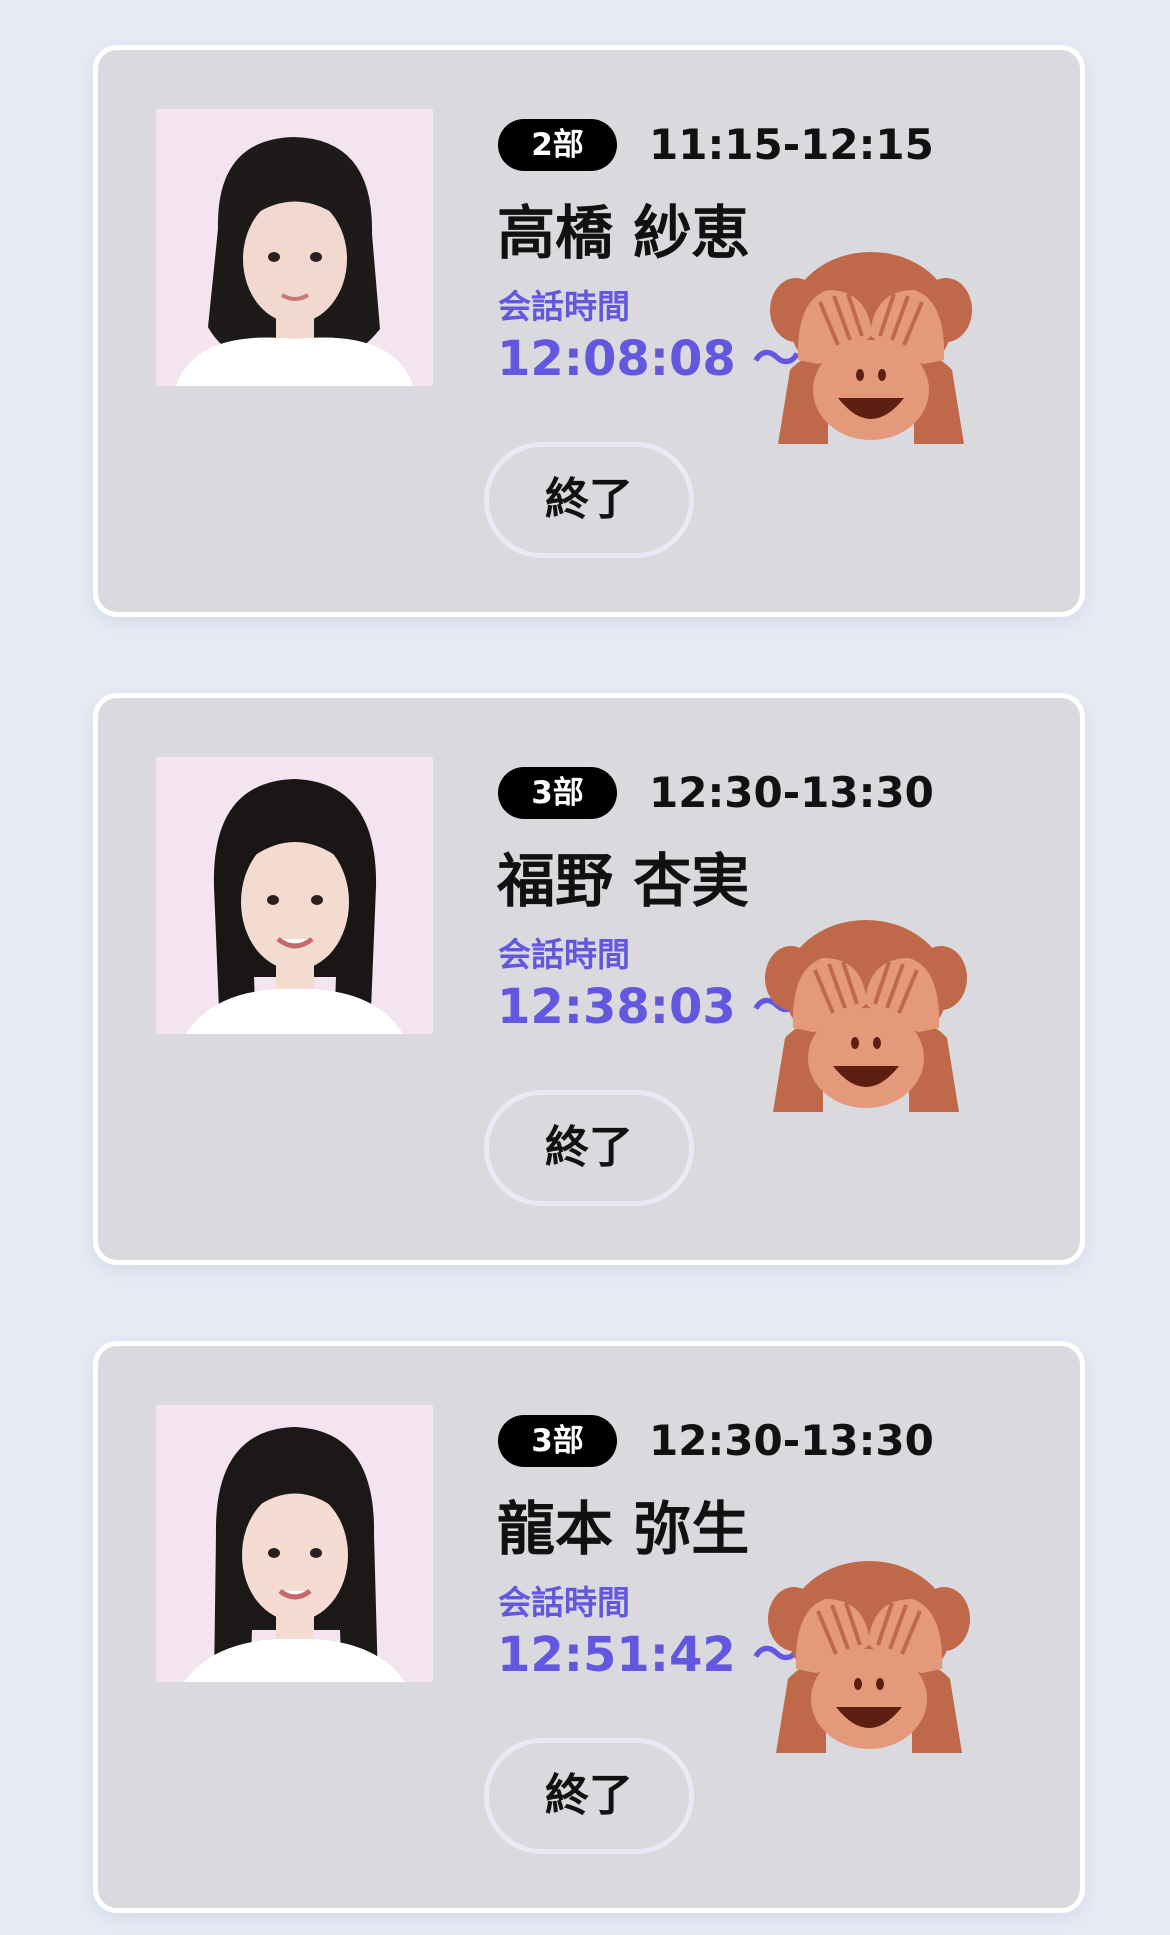 The image size is (1170, 1935). I want to click on member-name: 高橋 紗恵, so click(623, 233).